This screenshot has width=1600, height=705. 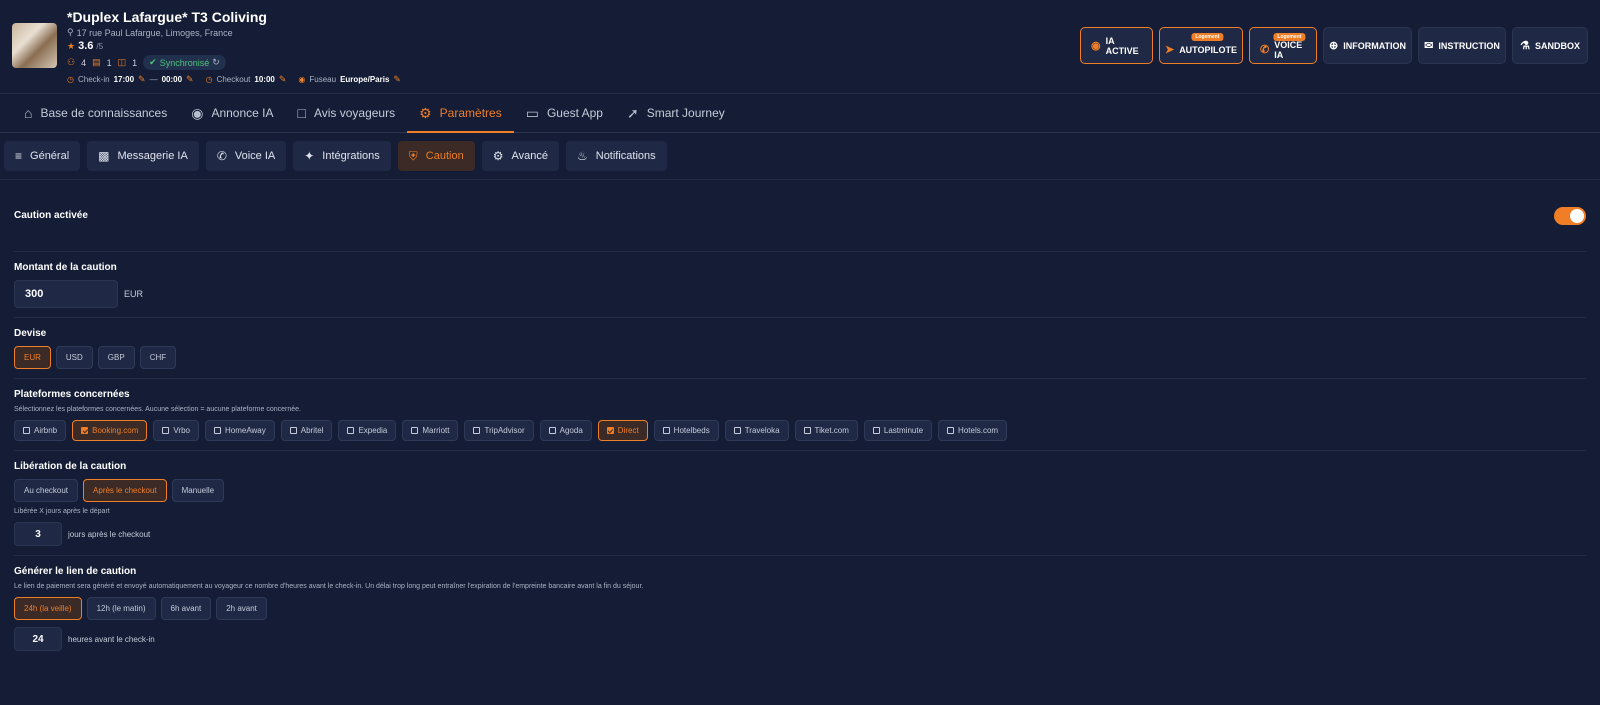 I want to click on platform-checkbox-traveloka: Traveloka, so click(x=756, y=430).